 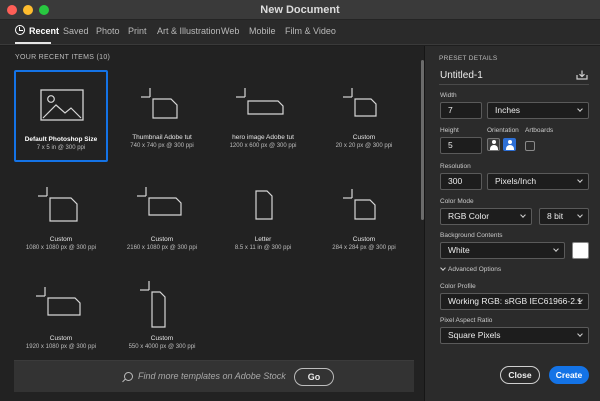 I want to click on width-input: 7, so click(x=461, y=110).